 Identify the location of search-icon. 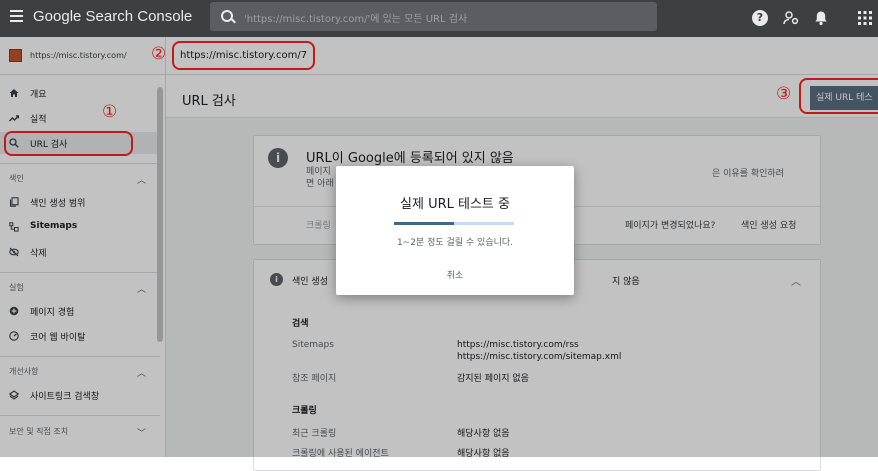
(227, 16).